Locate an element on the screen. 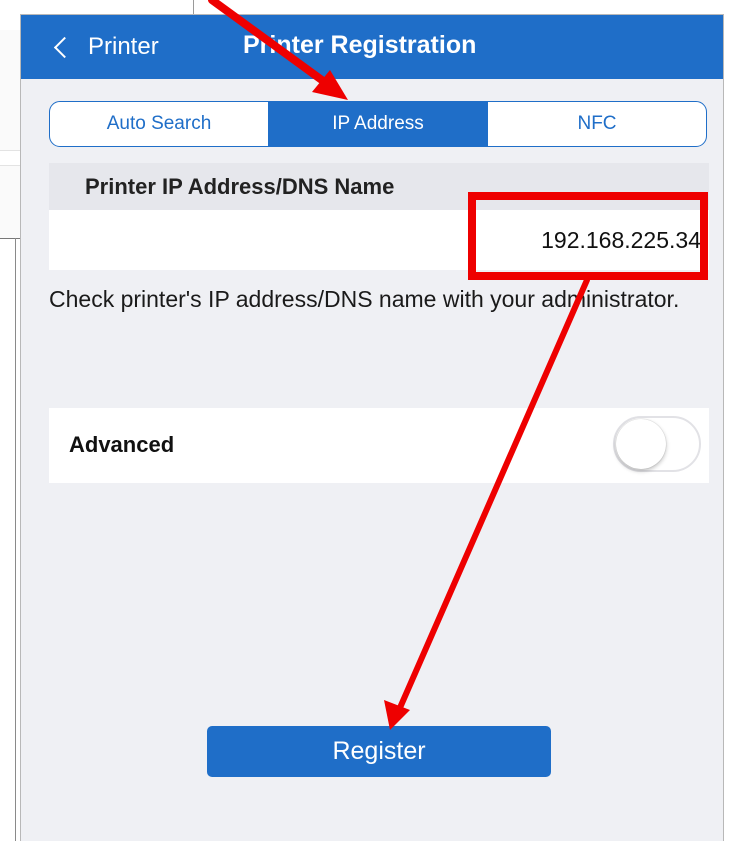 This screenshot has width=742, height=841. ip-section-header: Printer IP Address/DNS Name is located at coordinates (379, 186).